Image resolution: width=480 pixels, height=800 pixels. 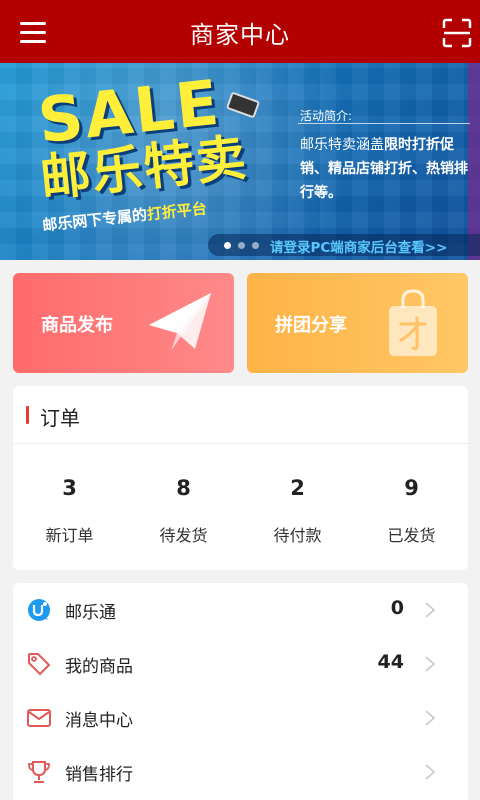 What do you see at coordinates (359, 248) in the screenshot?
I see `banner-footer-text: 请登录PC端商家后台查看>>` at bounding box center [359, 248].